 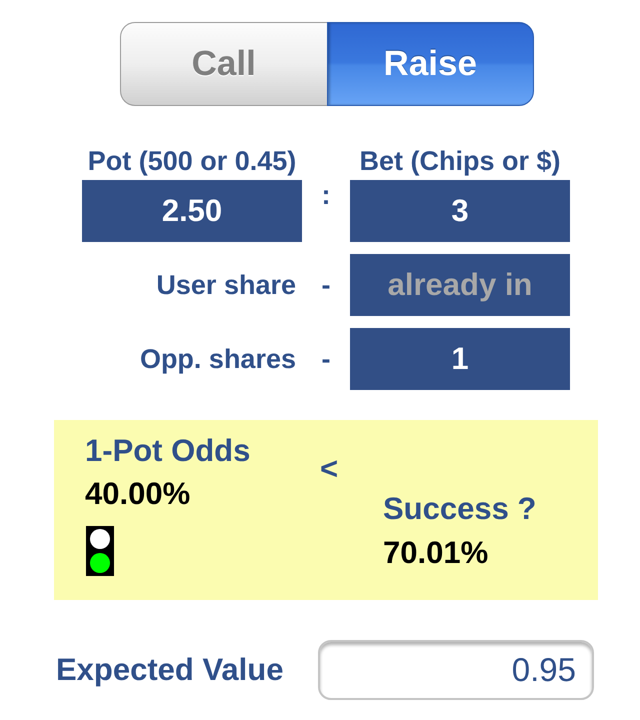 What do you see at coordinates (456, 670) in the screenshot?
I see `input-field: 0.95` at bounding box center [456, 670].